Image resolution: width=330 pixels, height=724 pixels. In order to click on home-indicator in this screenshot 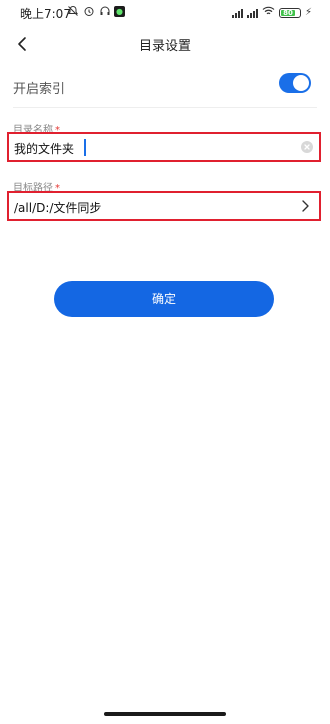, I will do `click(165, 714)`.